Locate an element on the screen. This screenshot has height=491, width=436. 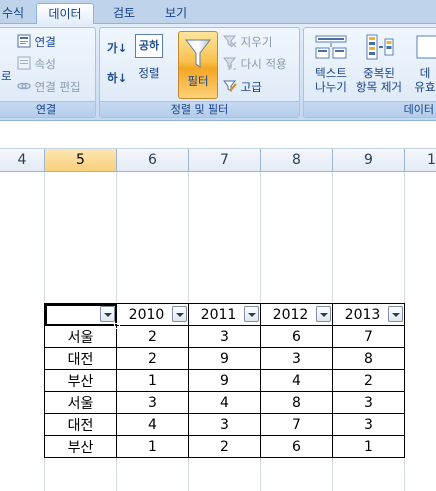
table-header-row: 2010 2011 2012 2013 is located at coordinates (224, 316).